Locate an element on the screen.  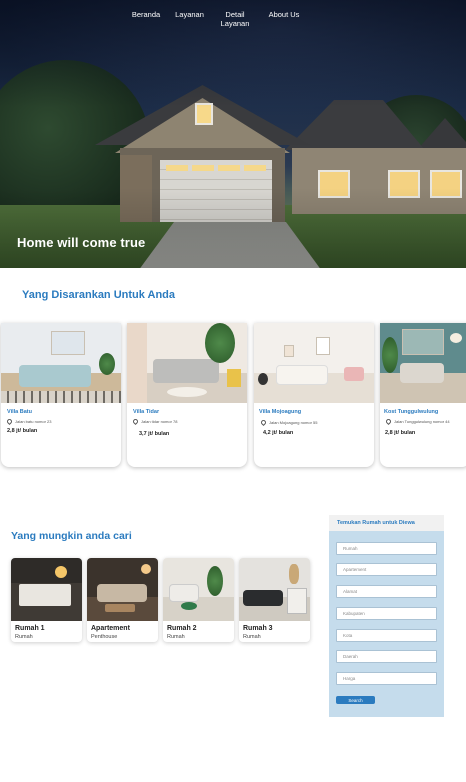
property-name: Villa Mojoagung is located at coordinates (280, 412).